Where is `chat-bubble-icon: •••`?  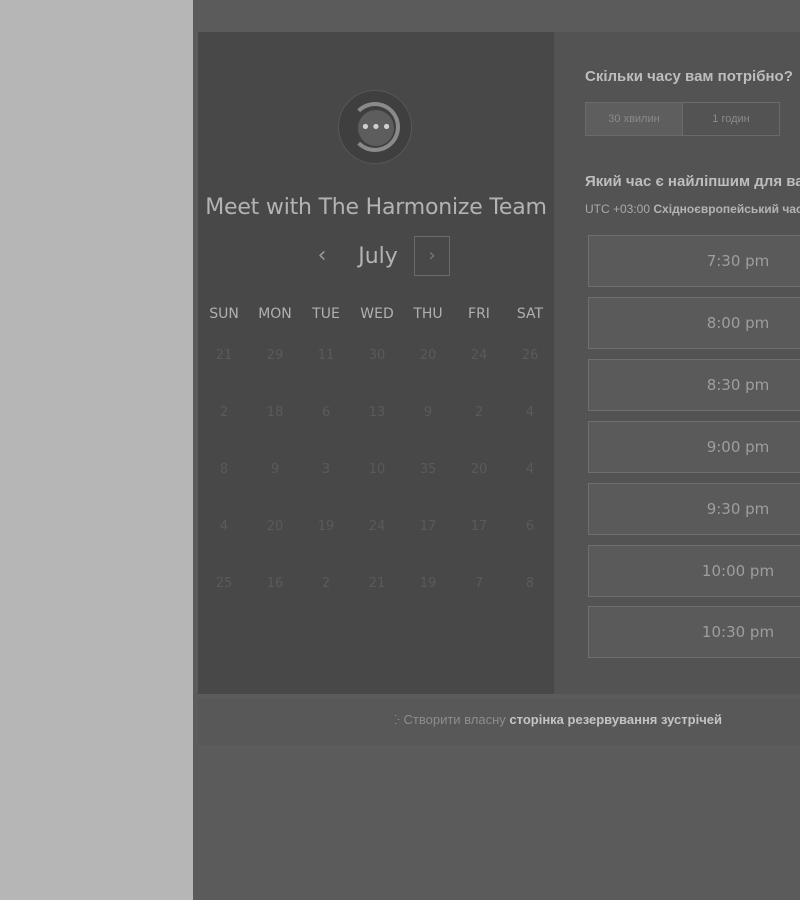 chat-bubble-icon: ••• is located at coordinates (376, 128).